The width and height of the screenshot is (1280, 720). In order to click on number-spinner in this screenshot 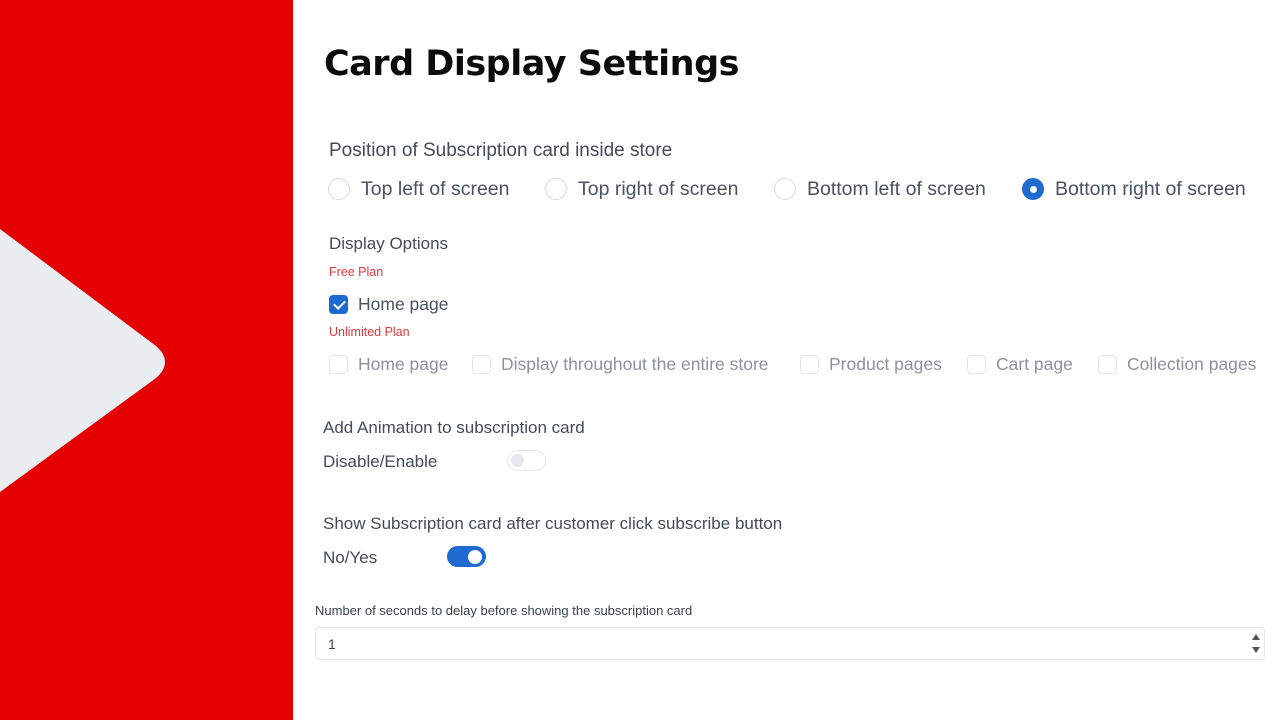, I will do `click(1256, 643)`.